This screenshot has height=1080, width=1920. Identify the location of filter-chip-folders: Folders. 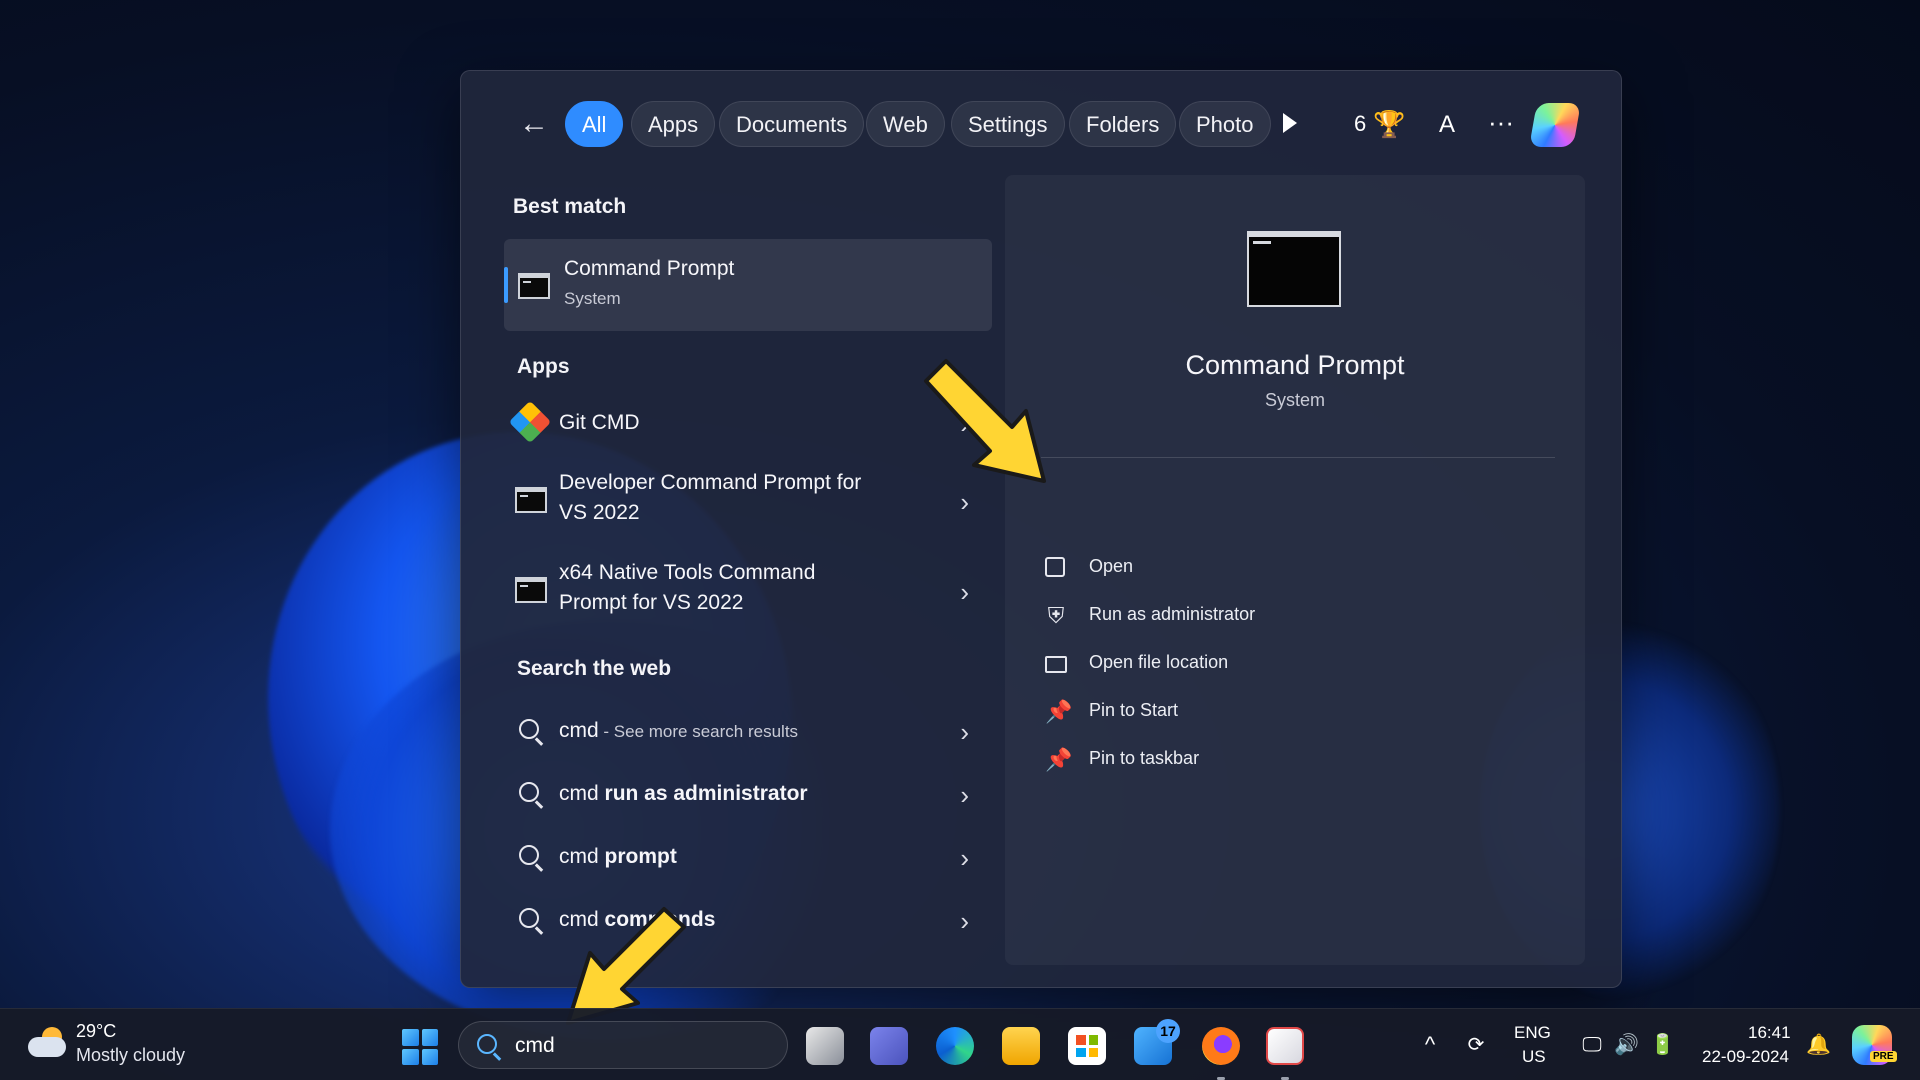
(1123, 124).